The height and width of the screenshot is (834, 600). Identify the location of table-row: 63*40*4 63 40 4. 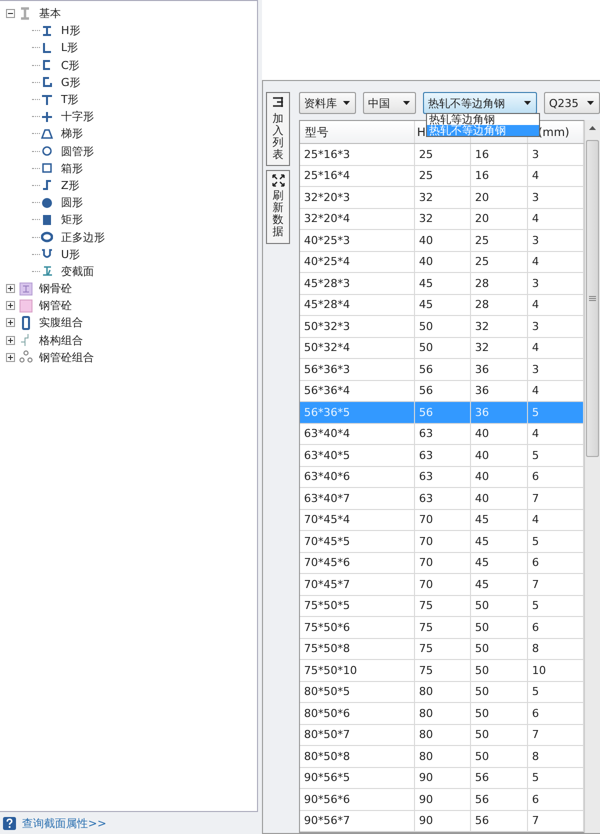
(442, 434).